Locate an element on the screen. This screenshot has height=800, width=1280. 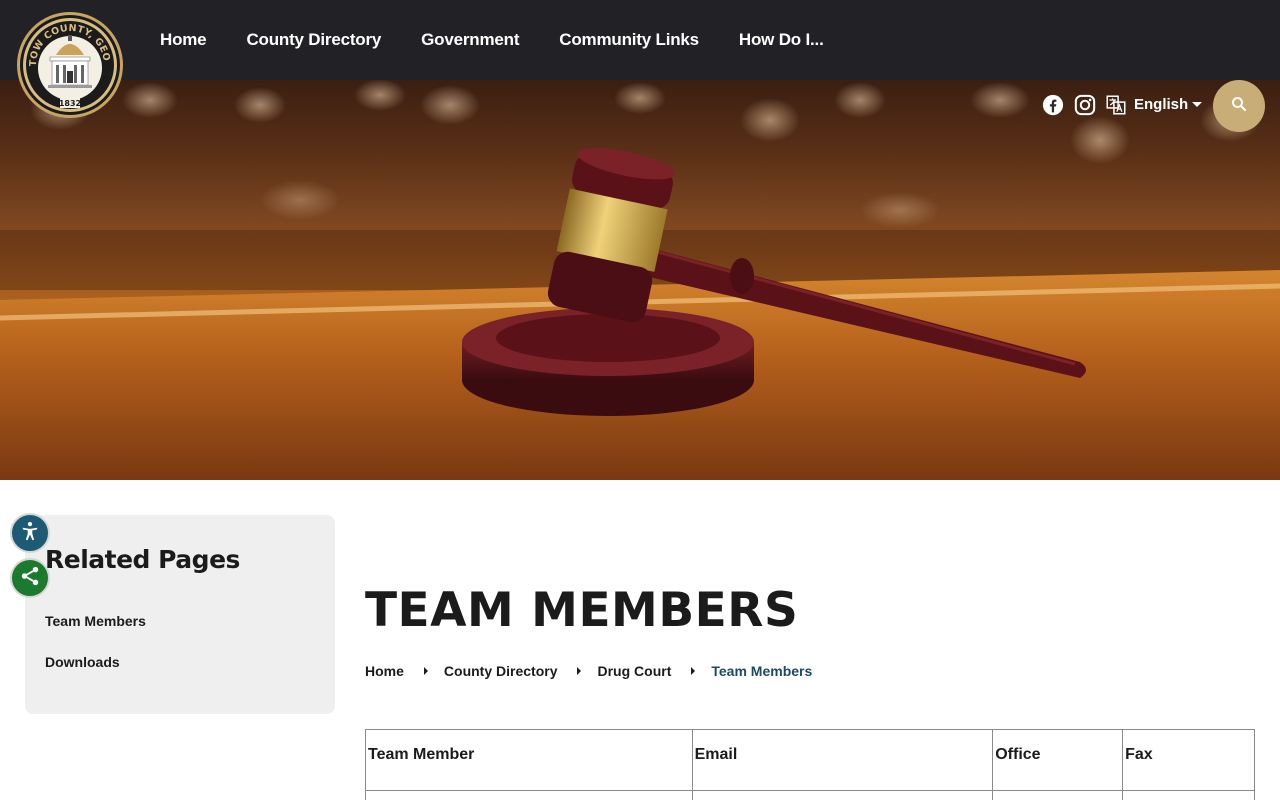
table-row is located at coordinates (810, 795).